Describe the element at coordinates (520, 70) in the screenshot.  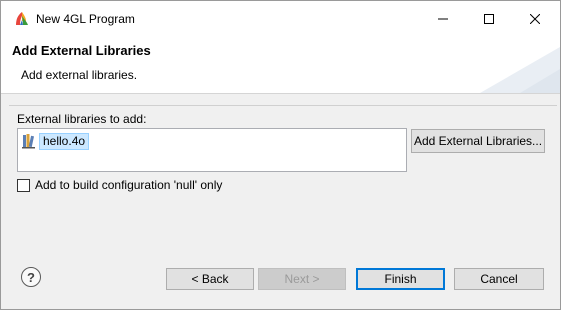
I see `header-decoration` at that location.